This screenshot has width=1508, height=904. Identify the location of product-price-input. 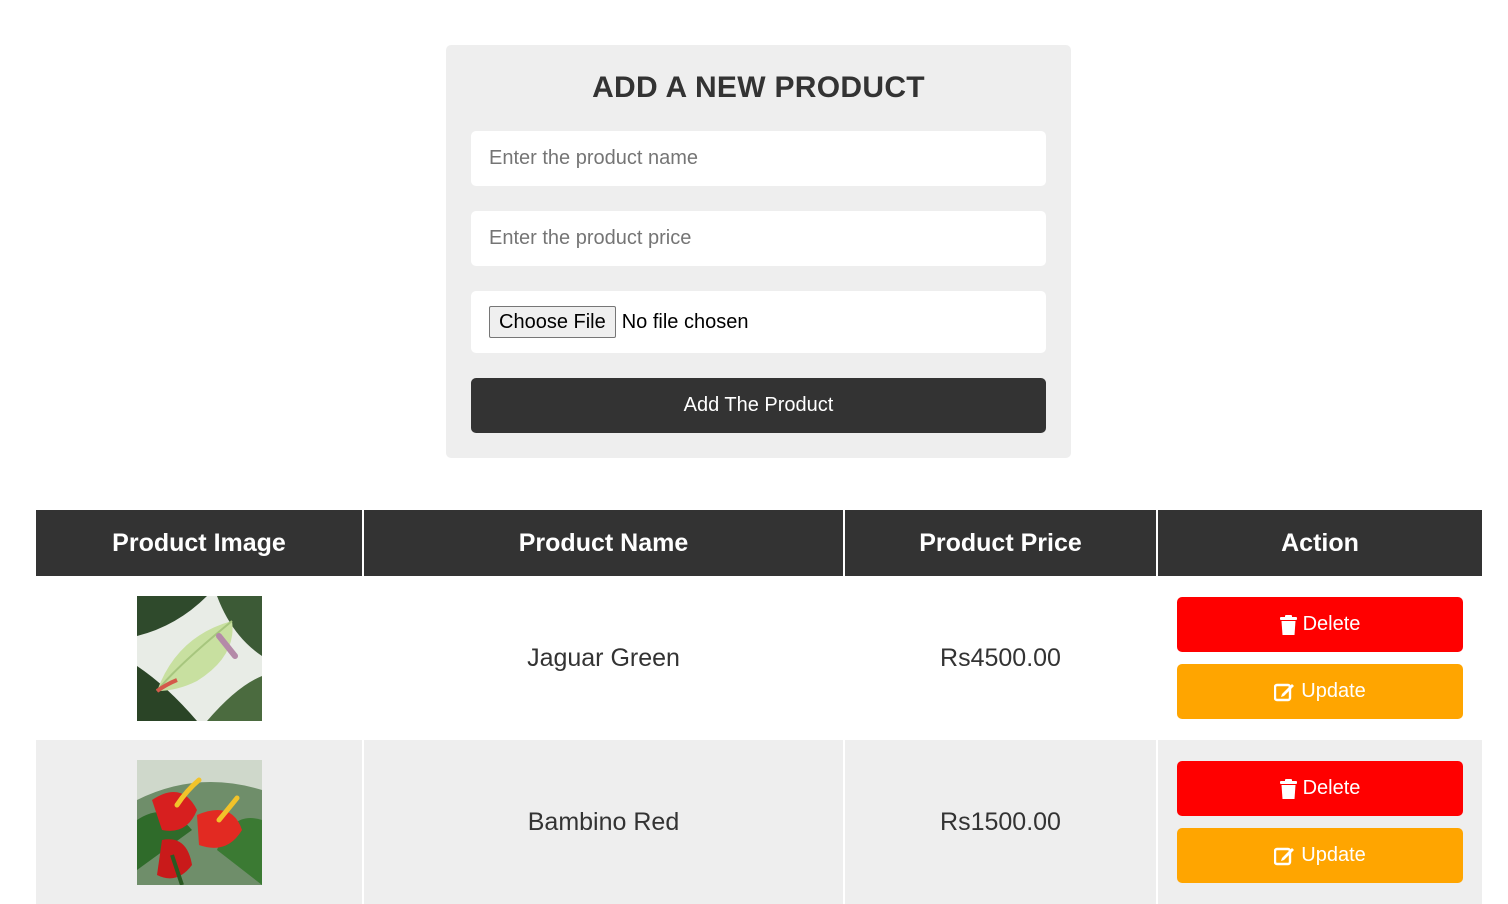
(758, 238).